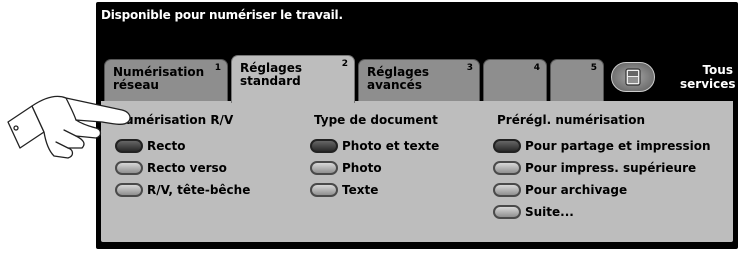 Image resolution: width=745 pixels, height=253 pixels. I want to click on option-label: Photo et texte, so click(391, 146).